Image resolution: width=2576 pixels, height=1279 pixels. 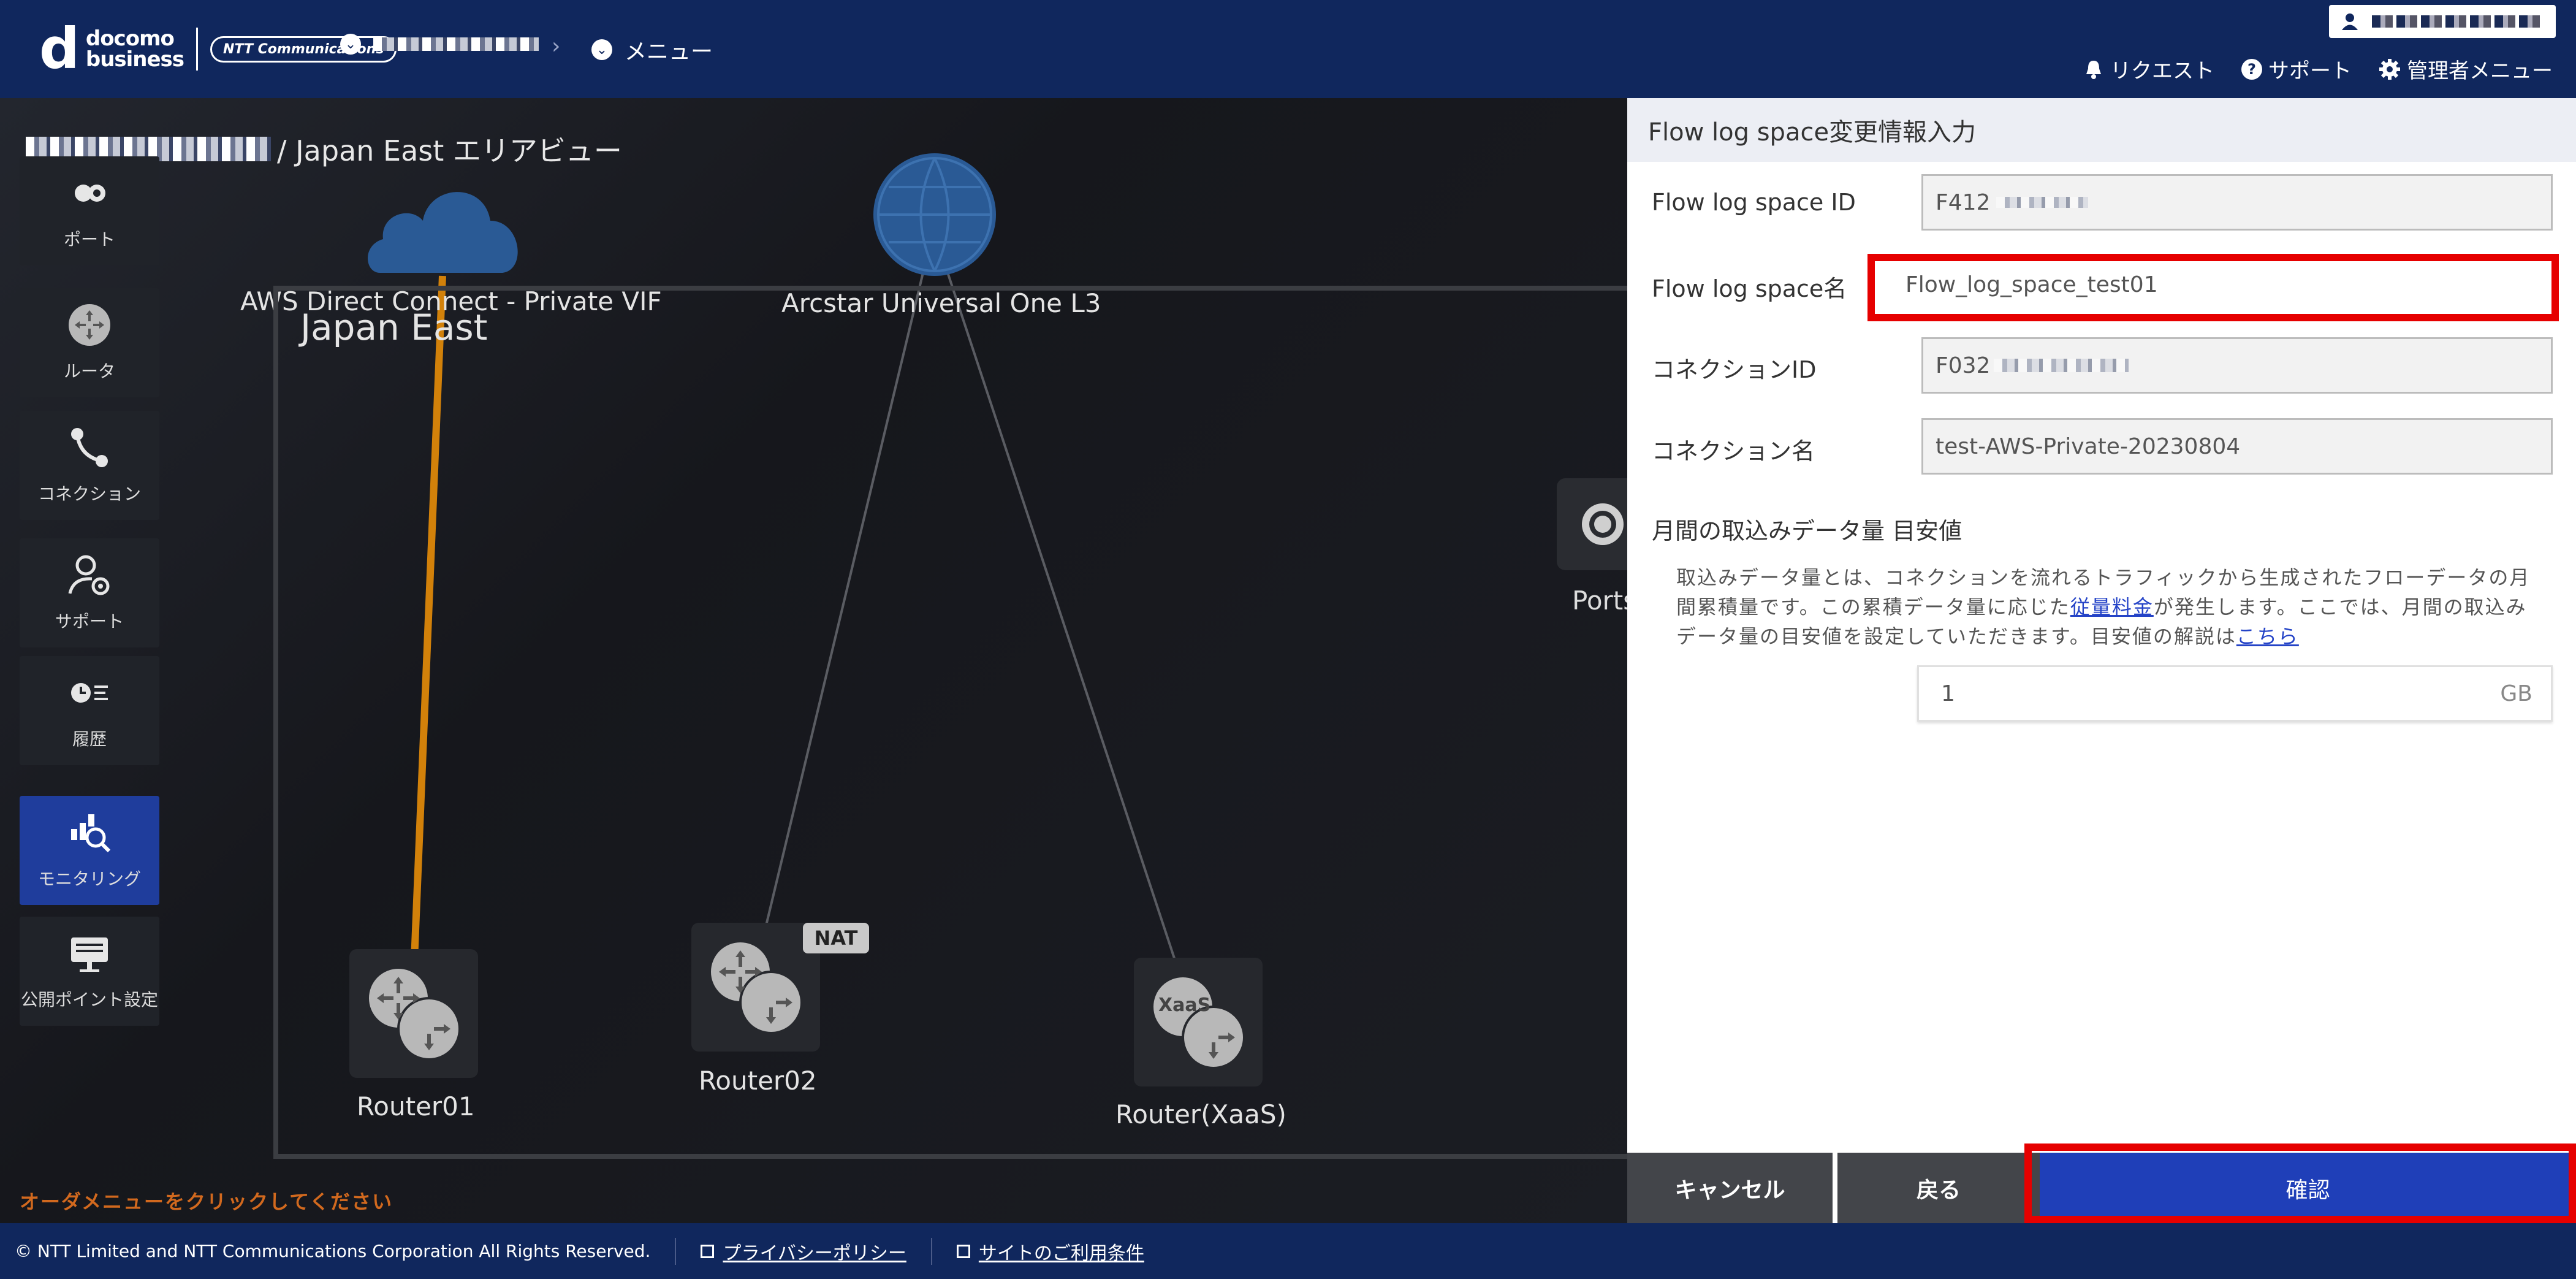 I want to click on connection-name-label: コネクション名, so click(x=1733, y=451).